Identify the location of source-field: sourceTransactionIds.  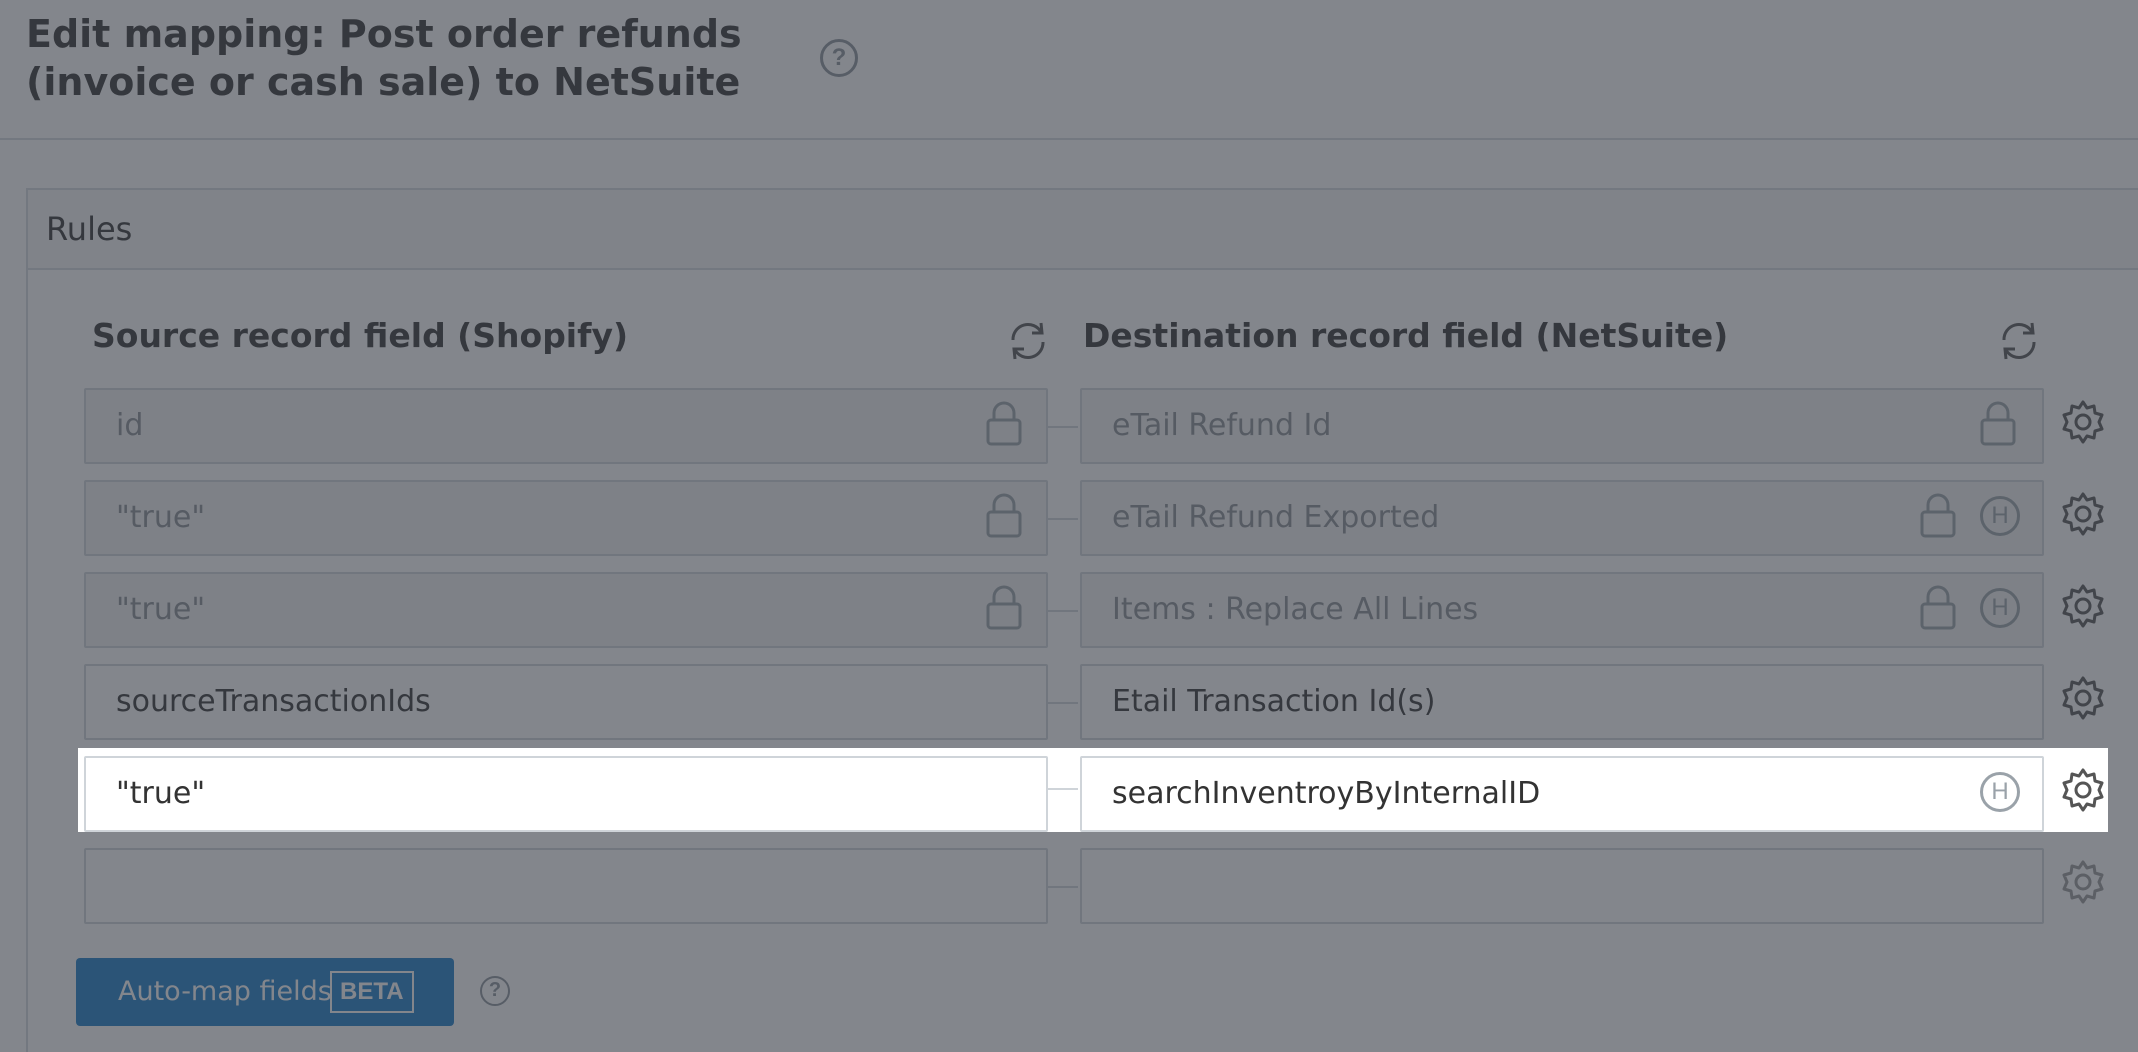
(566, 702).